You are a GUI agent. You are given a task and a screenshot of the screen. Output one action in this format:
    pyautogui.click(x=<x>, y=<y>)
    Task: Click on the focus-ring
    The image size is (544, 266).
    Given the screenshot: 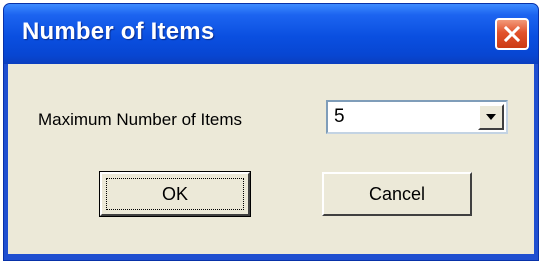 What is the action you would take?
    pyautogui.click(x=175, y=194)
    